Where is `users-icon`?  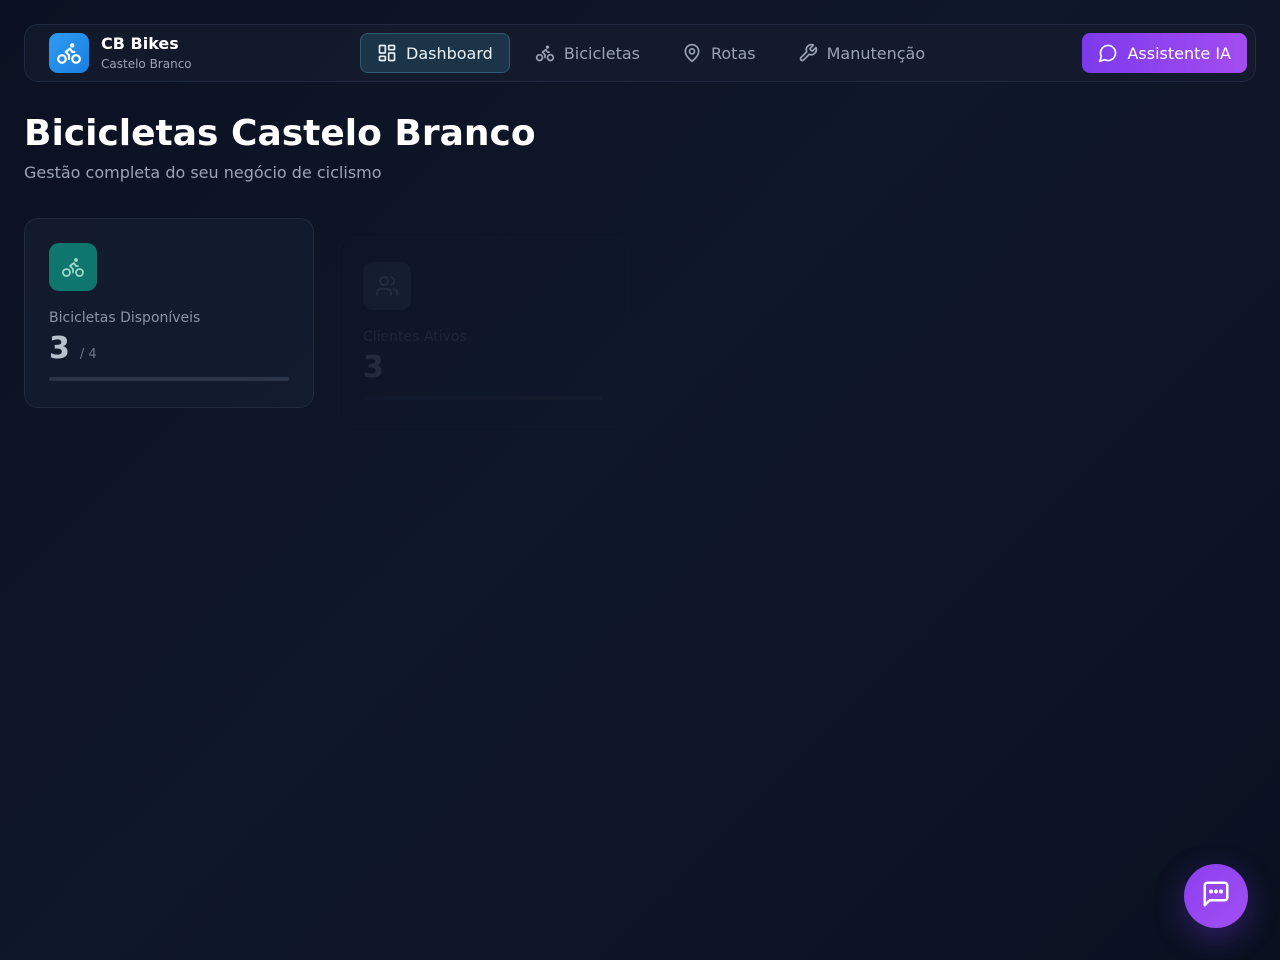
users-icon is located at coordinates (387, 286).